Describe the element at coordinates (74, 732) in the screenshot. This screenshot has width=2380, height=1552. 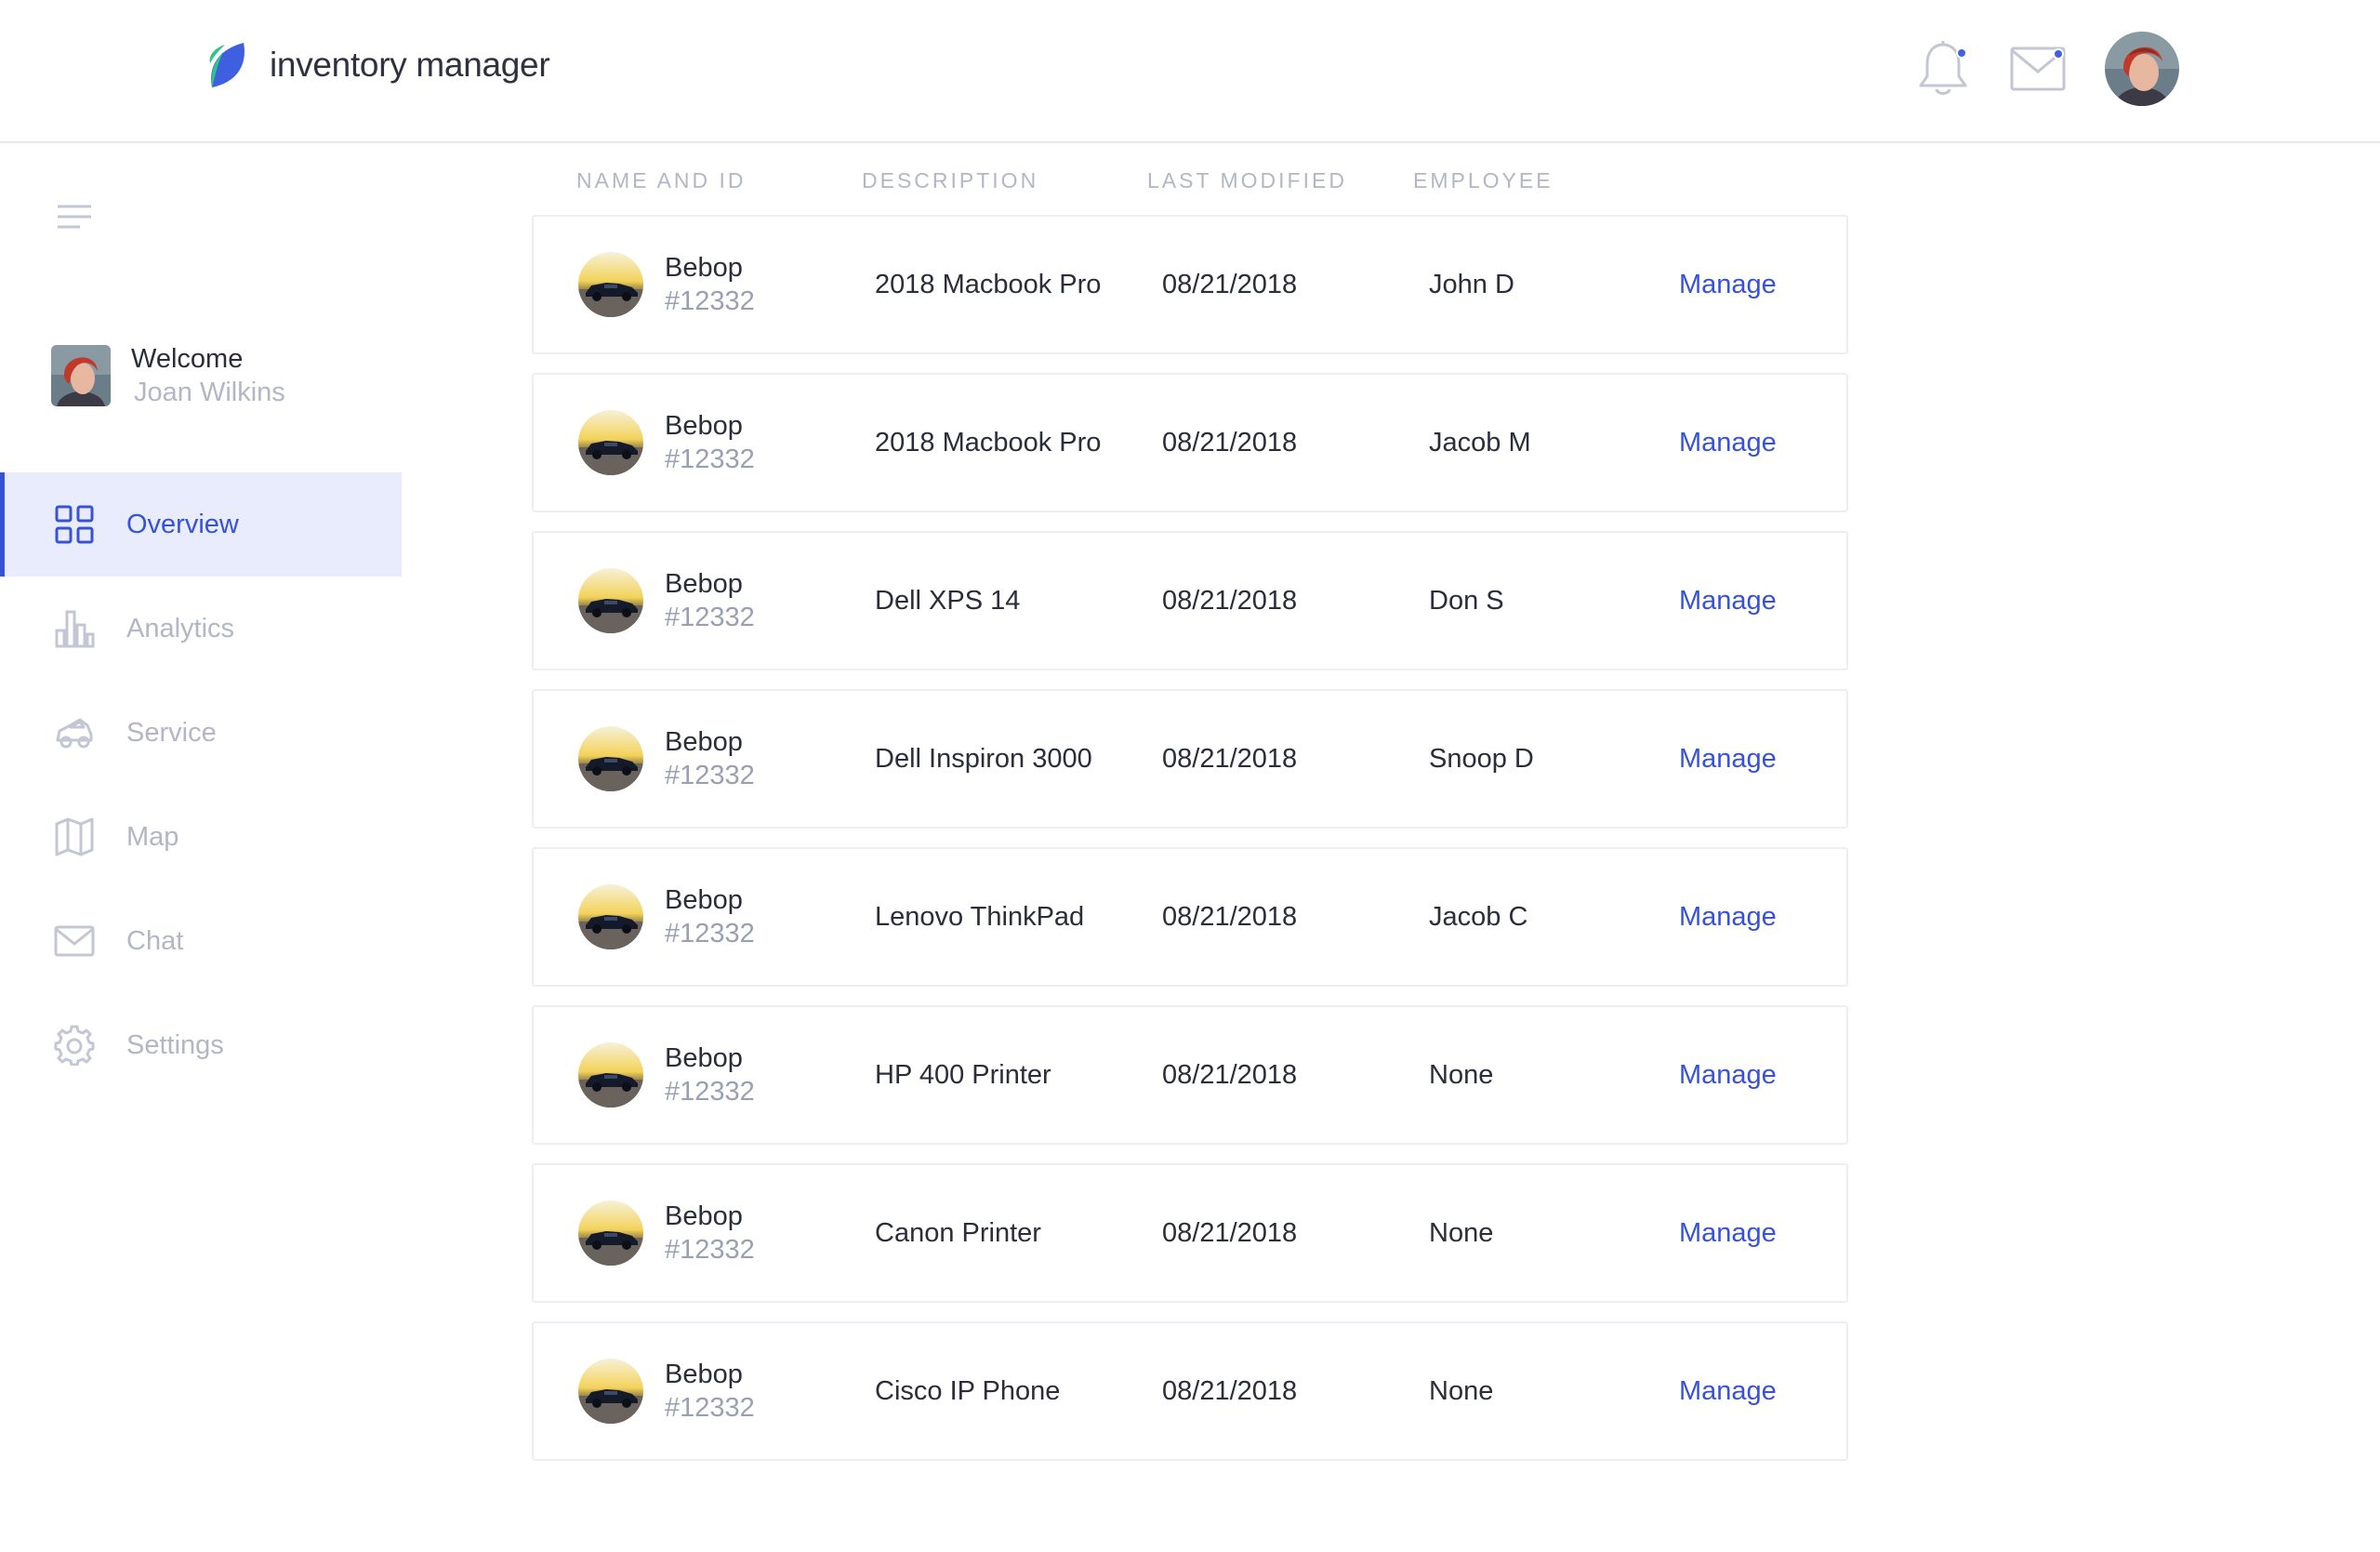
I see `car-icon` at that location.